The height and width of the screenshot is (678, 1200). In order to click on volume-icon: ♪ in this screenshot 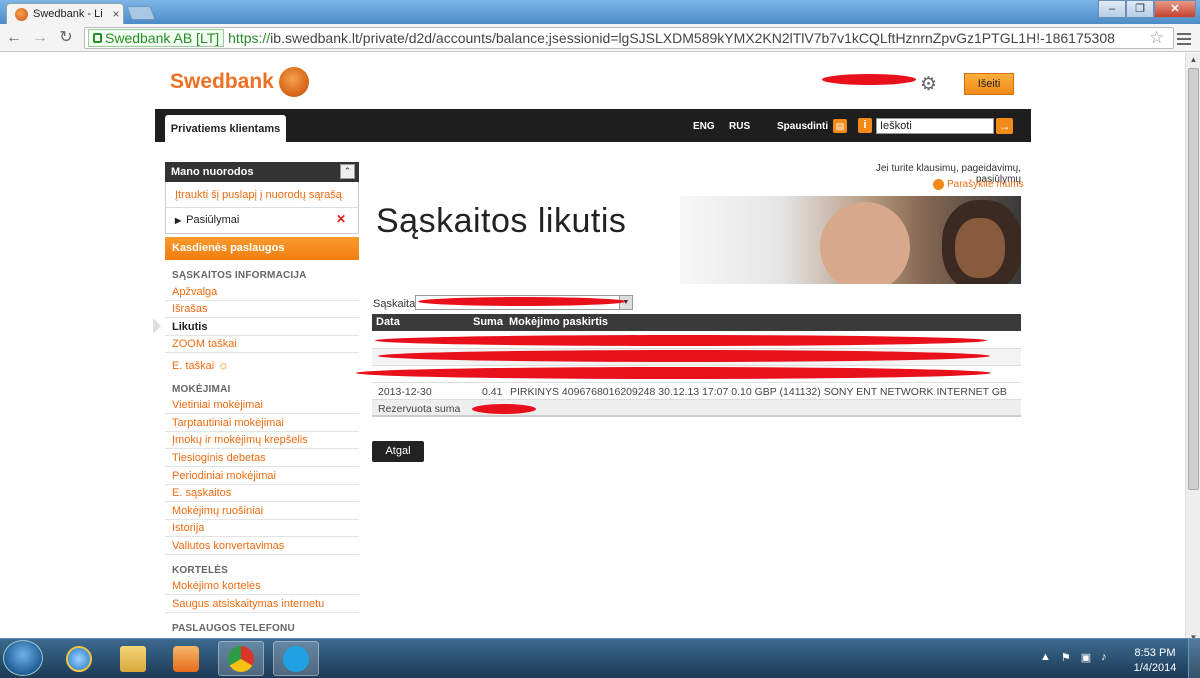, I will do `click(1104, 657)`.